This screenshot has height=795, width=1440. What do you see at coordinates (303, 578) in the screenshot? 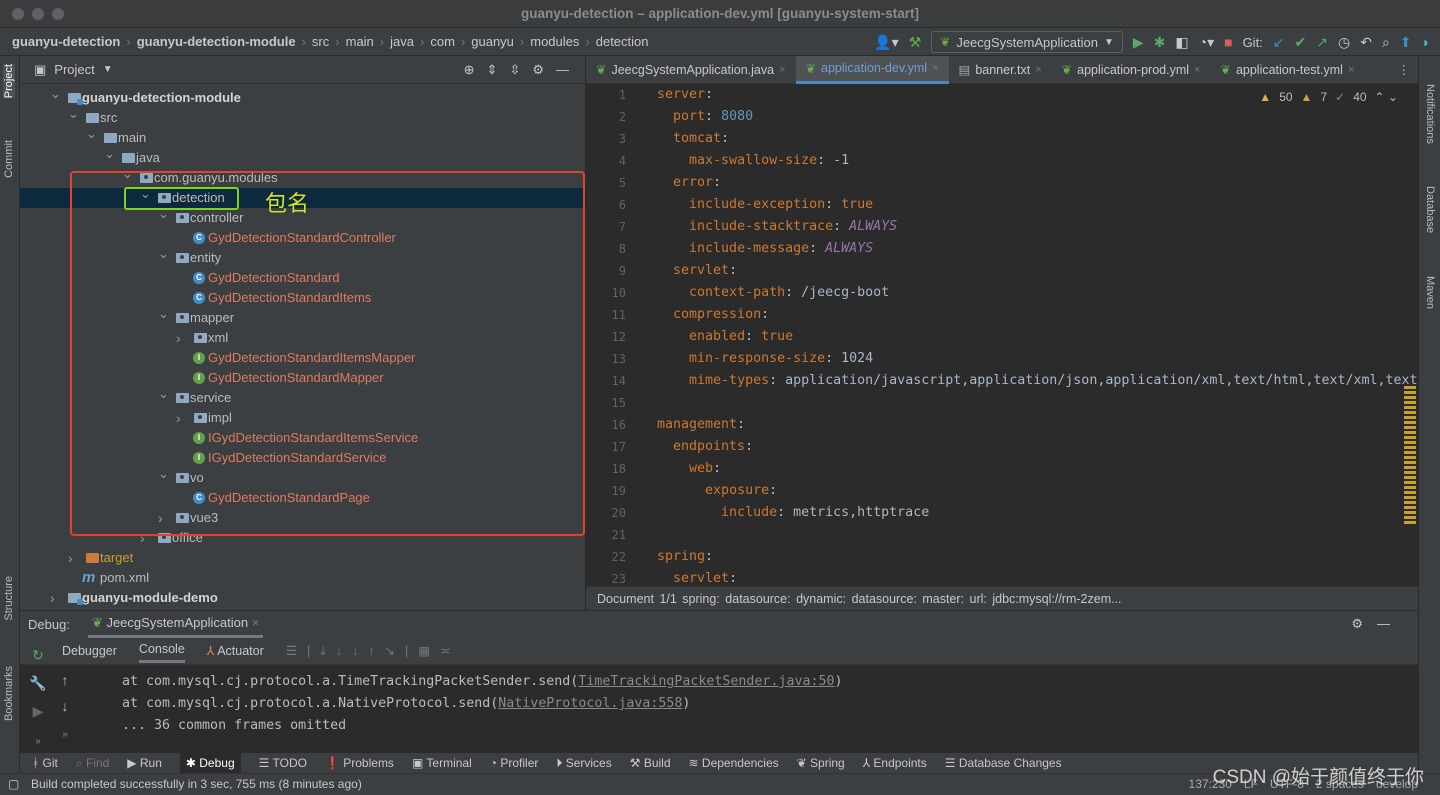
I see `tree-item: m pom.xml` at bounding box center [303, 578].